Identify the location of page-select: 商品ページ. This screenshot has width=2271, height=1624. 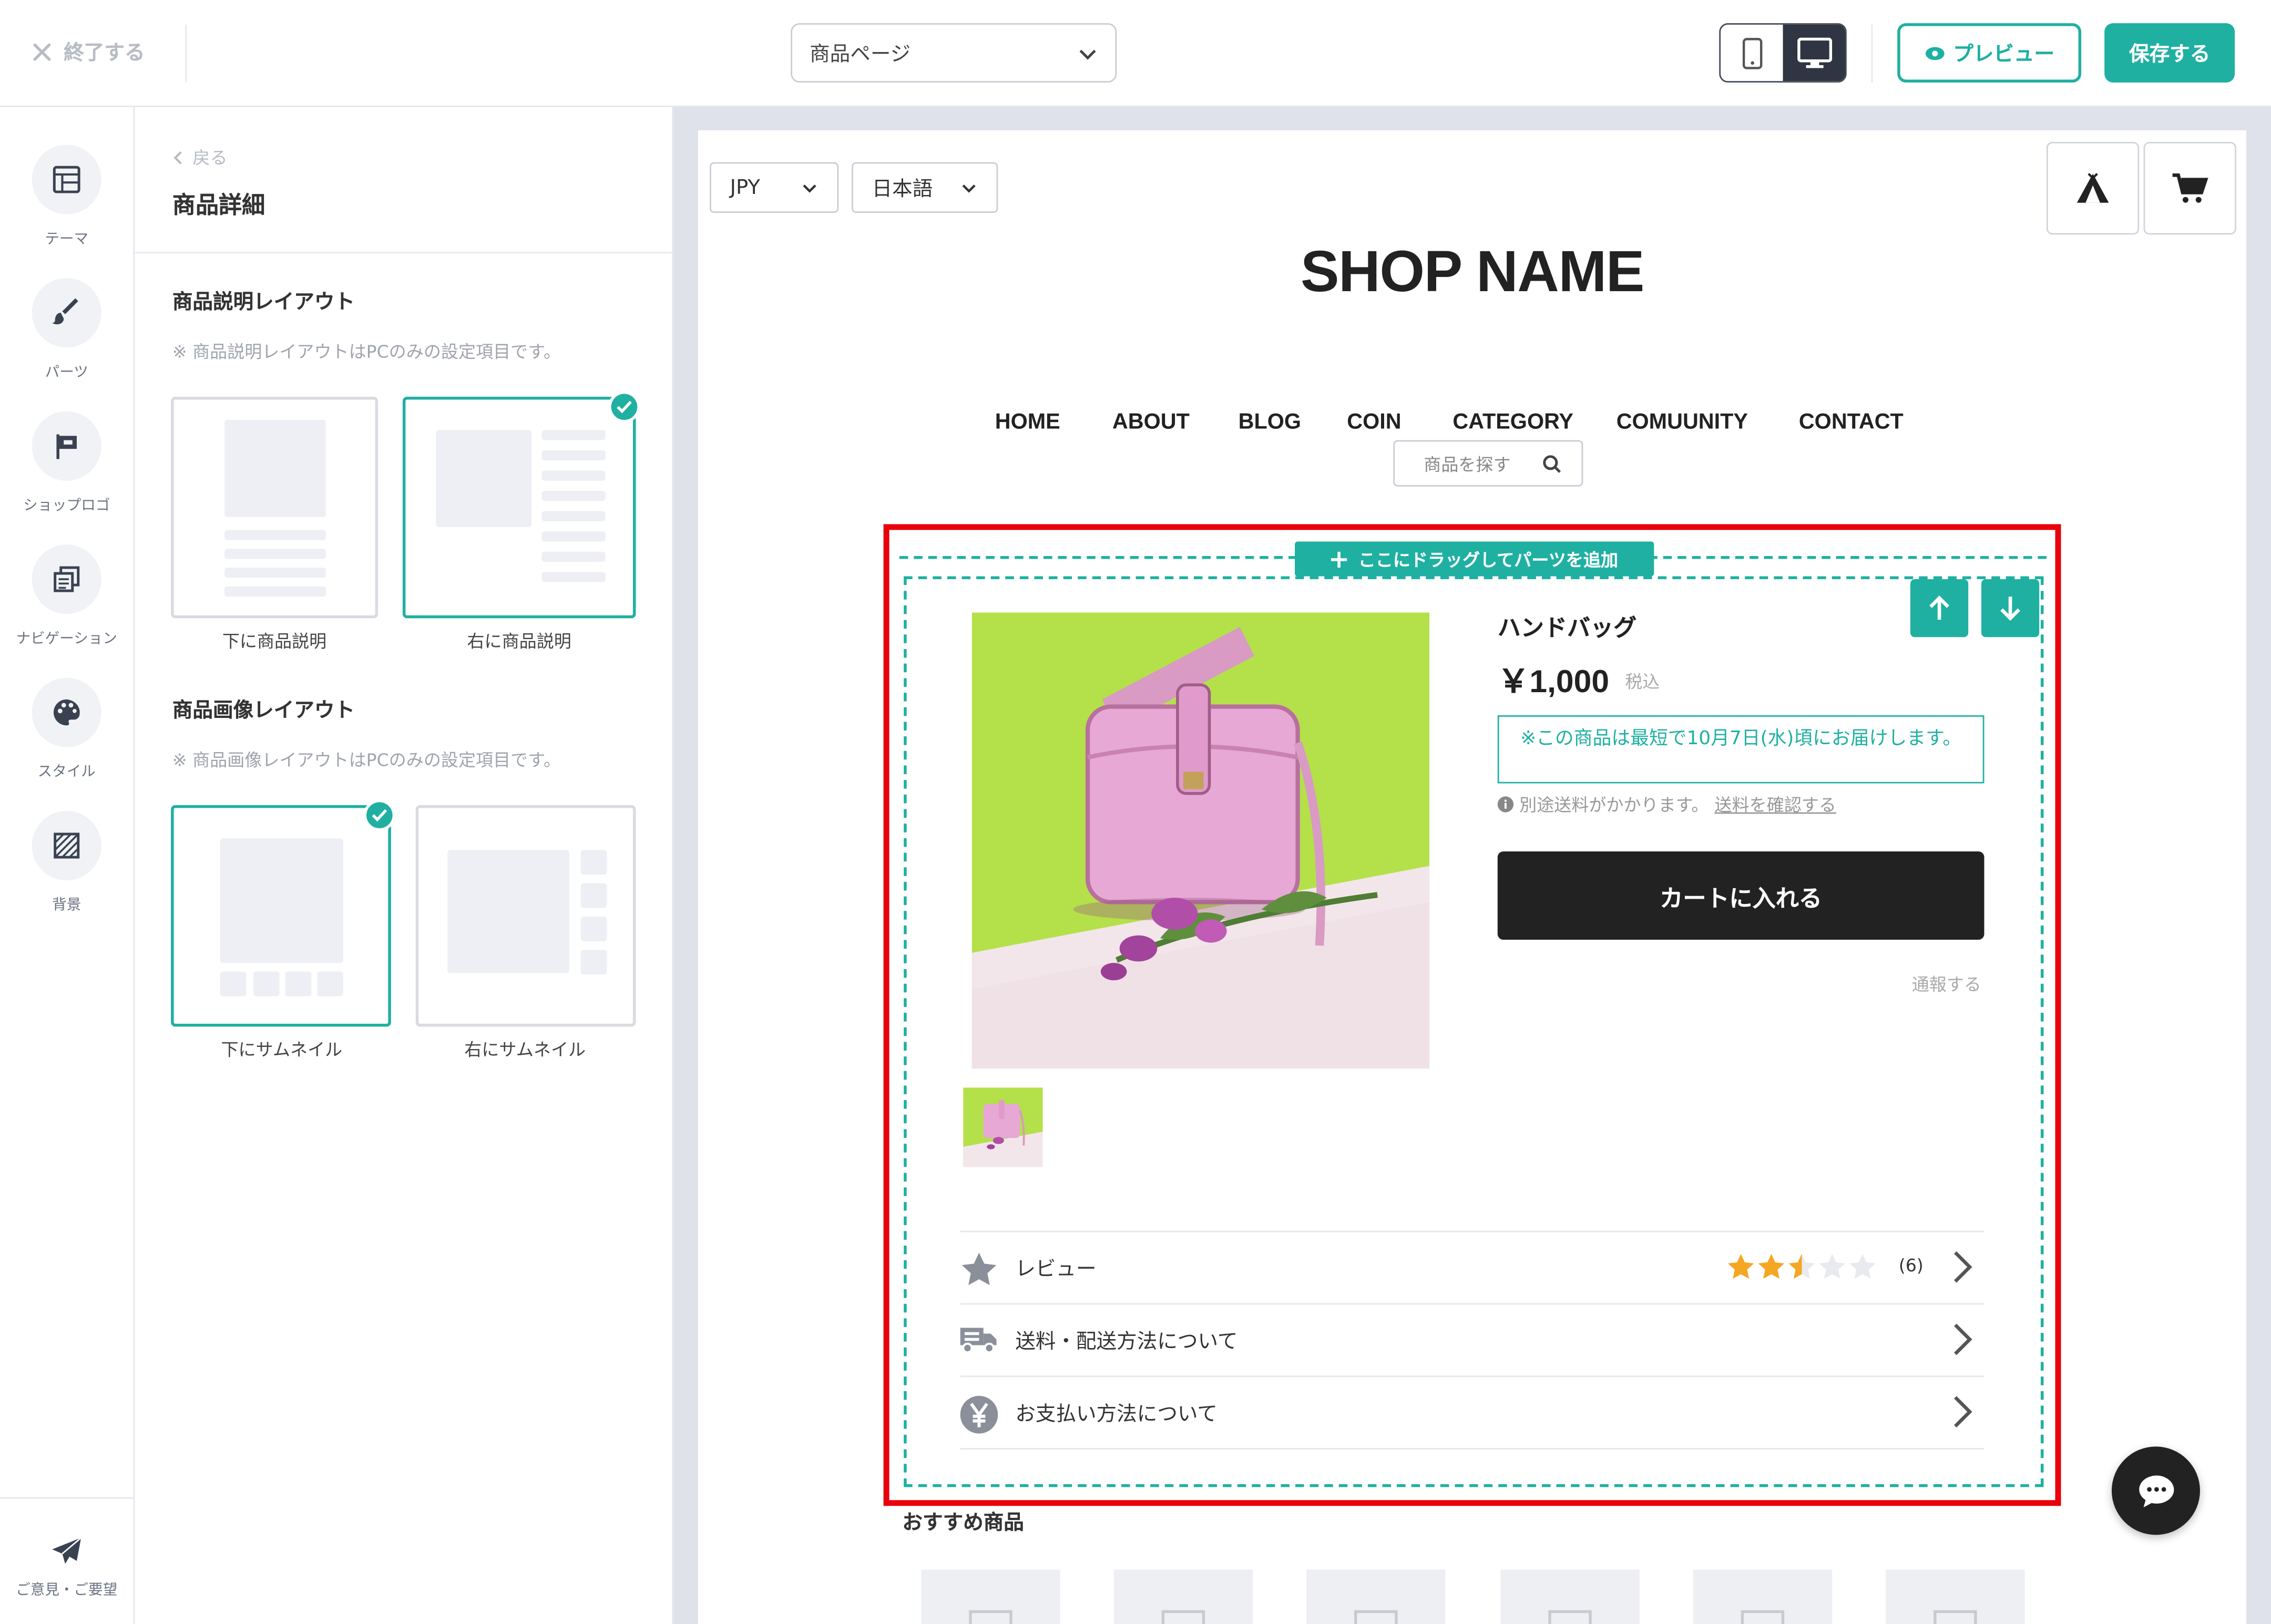
(954, 53).